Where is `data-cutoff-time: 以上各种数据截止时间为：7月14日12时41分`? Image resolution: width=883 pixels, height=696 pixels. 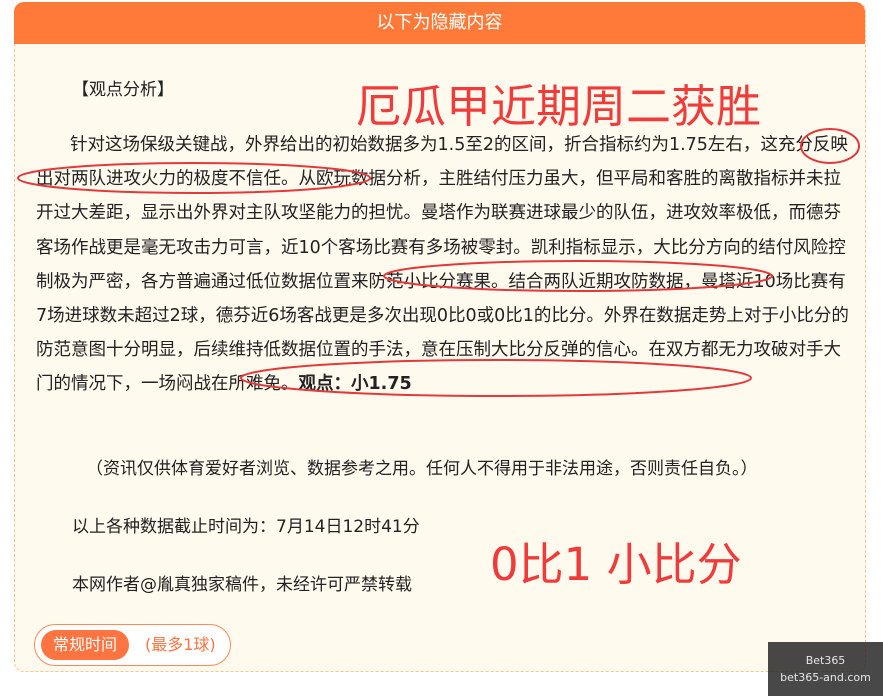
data-cutoff-time: 以上各种数据截止时间为：7月14日12时41分 is located at coordinates (246, 527).